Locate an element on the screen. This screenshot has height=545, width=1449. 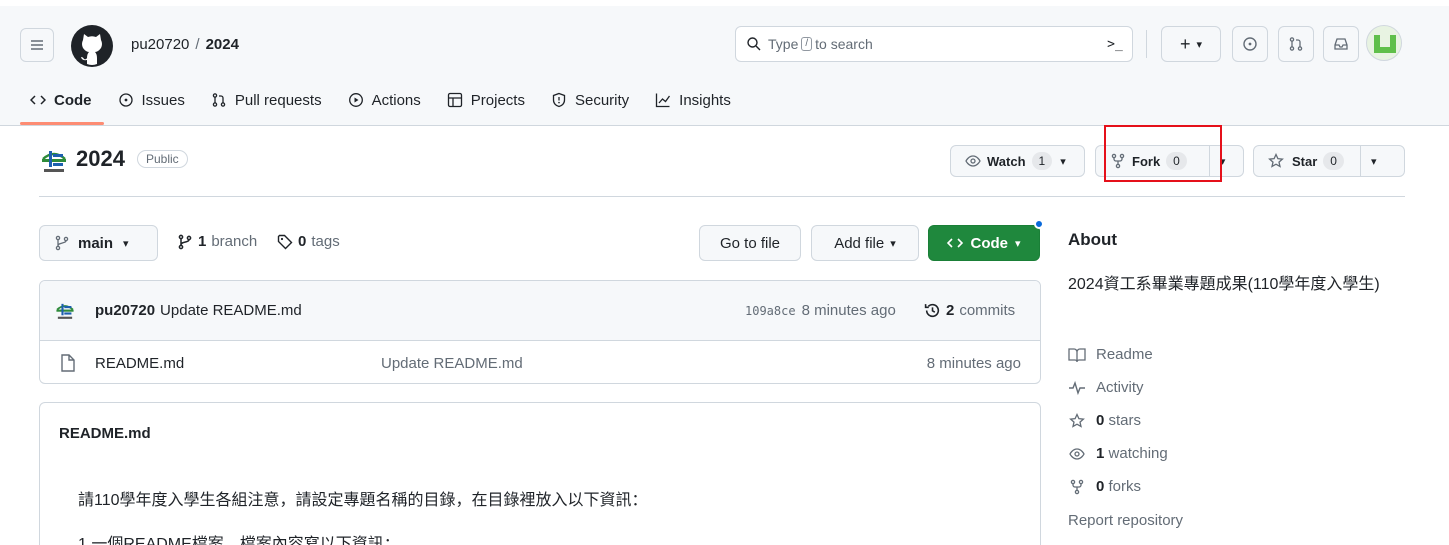
tab-issues: Issues is located at coordinates (151, 100).